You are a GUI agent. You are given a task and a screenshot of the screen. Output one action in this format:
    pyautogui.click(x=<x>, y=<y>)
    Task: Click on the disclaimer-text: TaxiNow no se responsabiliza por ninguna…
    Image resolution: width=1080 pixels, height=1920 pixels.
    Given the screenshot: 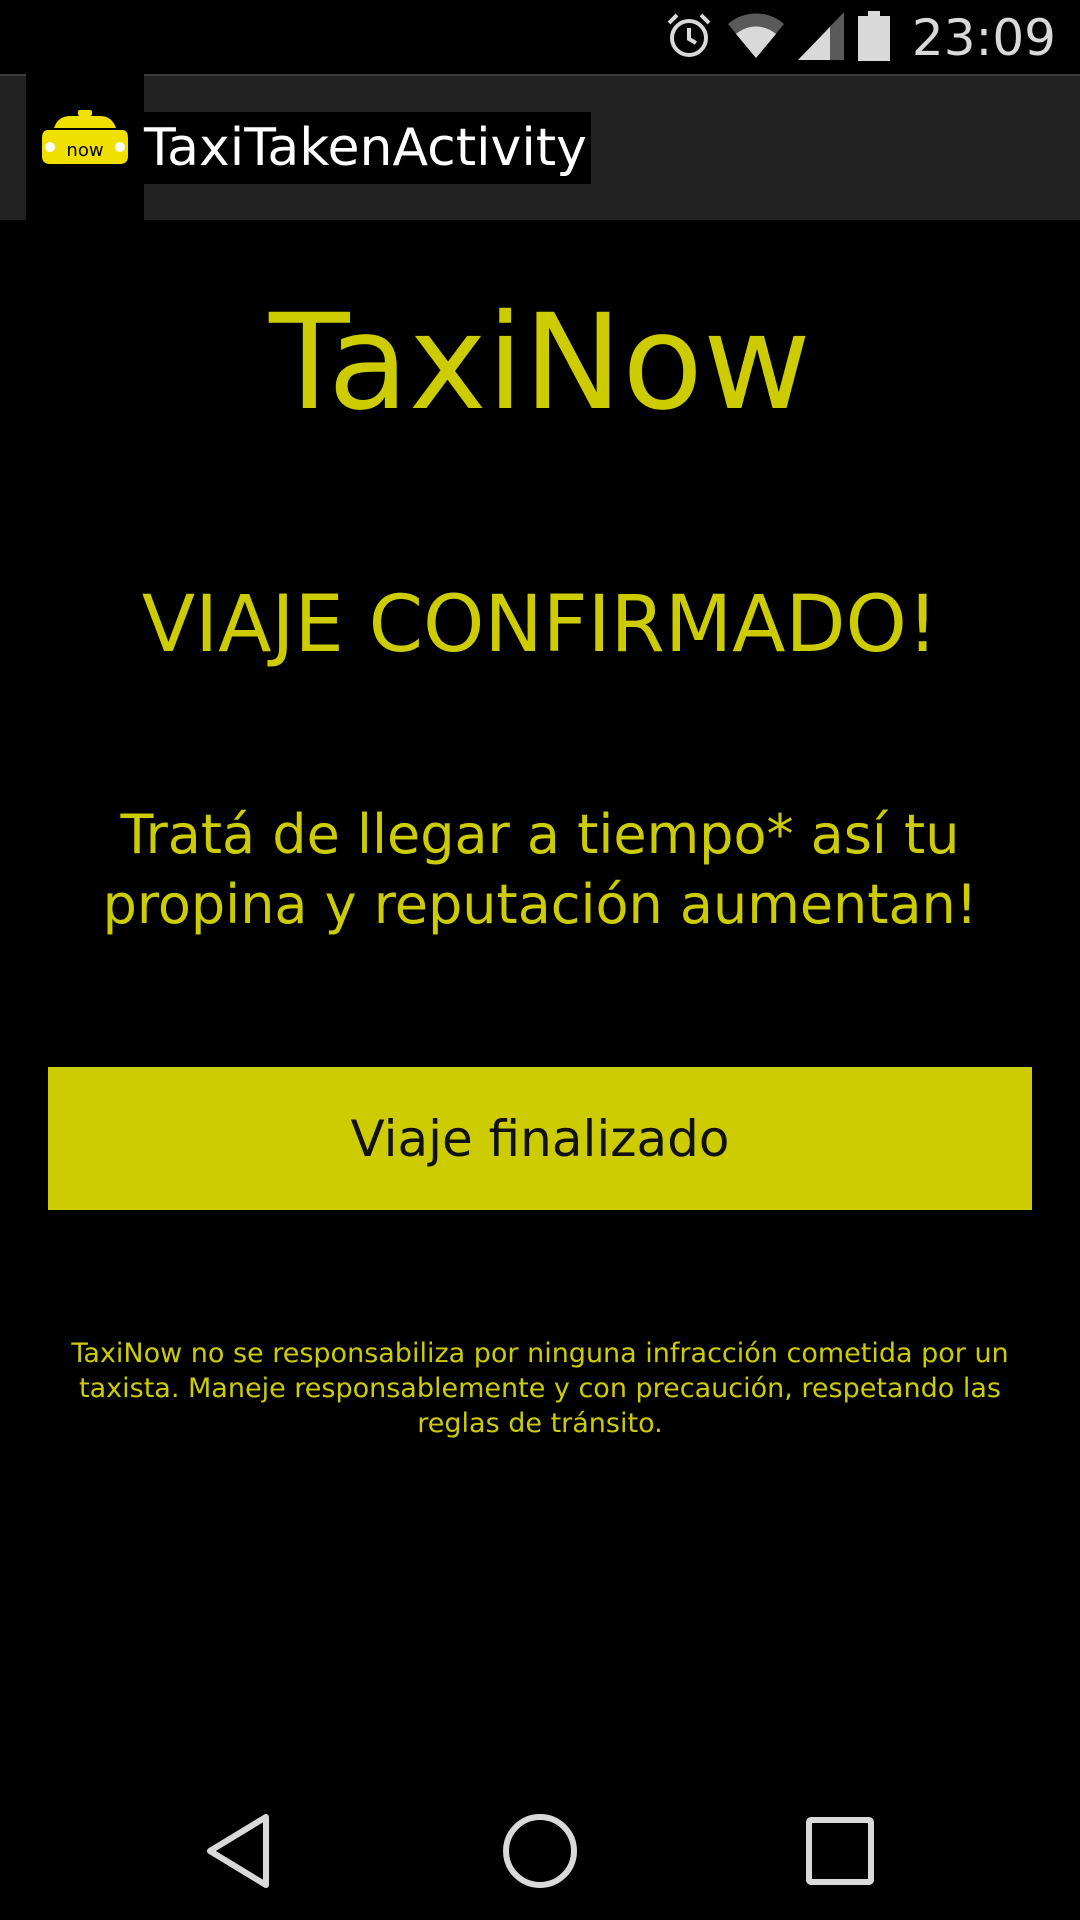 What is the action you would take?
    pyautogui.click(x=540, y=1388)
    